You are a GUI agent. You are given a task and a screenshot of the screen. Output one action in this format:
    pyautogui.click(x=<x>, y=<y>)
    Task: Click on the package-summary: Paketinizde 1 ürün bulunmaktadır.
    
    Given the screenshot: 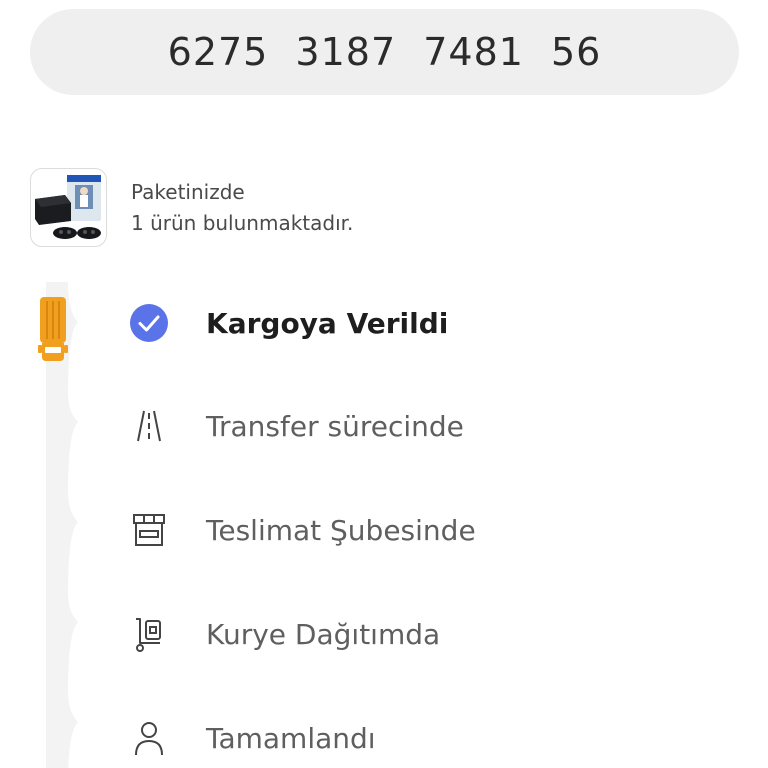 What is the action you would take?
    pyautogui.click(x=191, y=207)
    